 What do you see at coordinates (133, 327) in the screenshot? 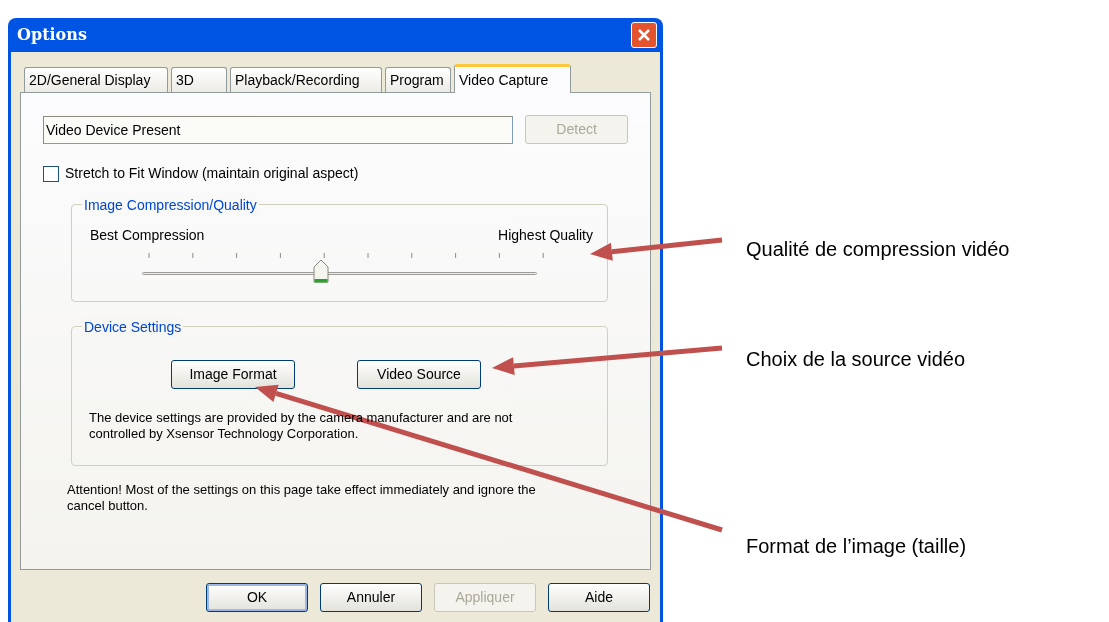
I see `group-title: Device Settings` at bounding box center [133, 327].